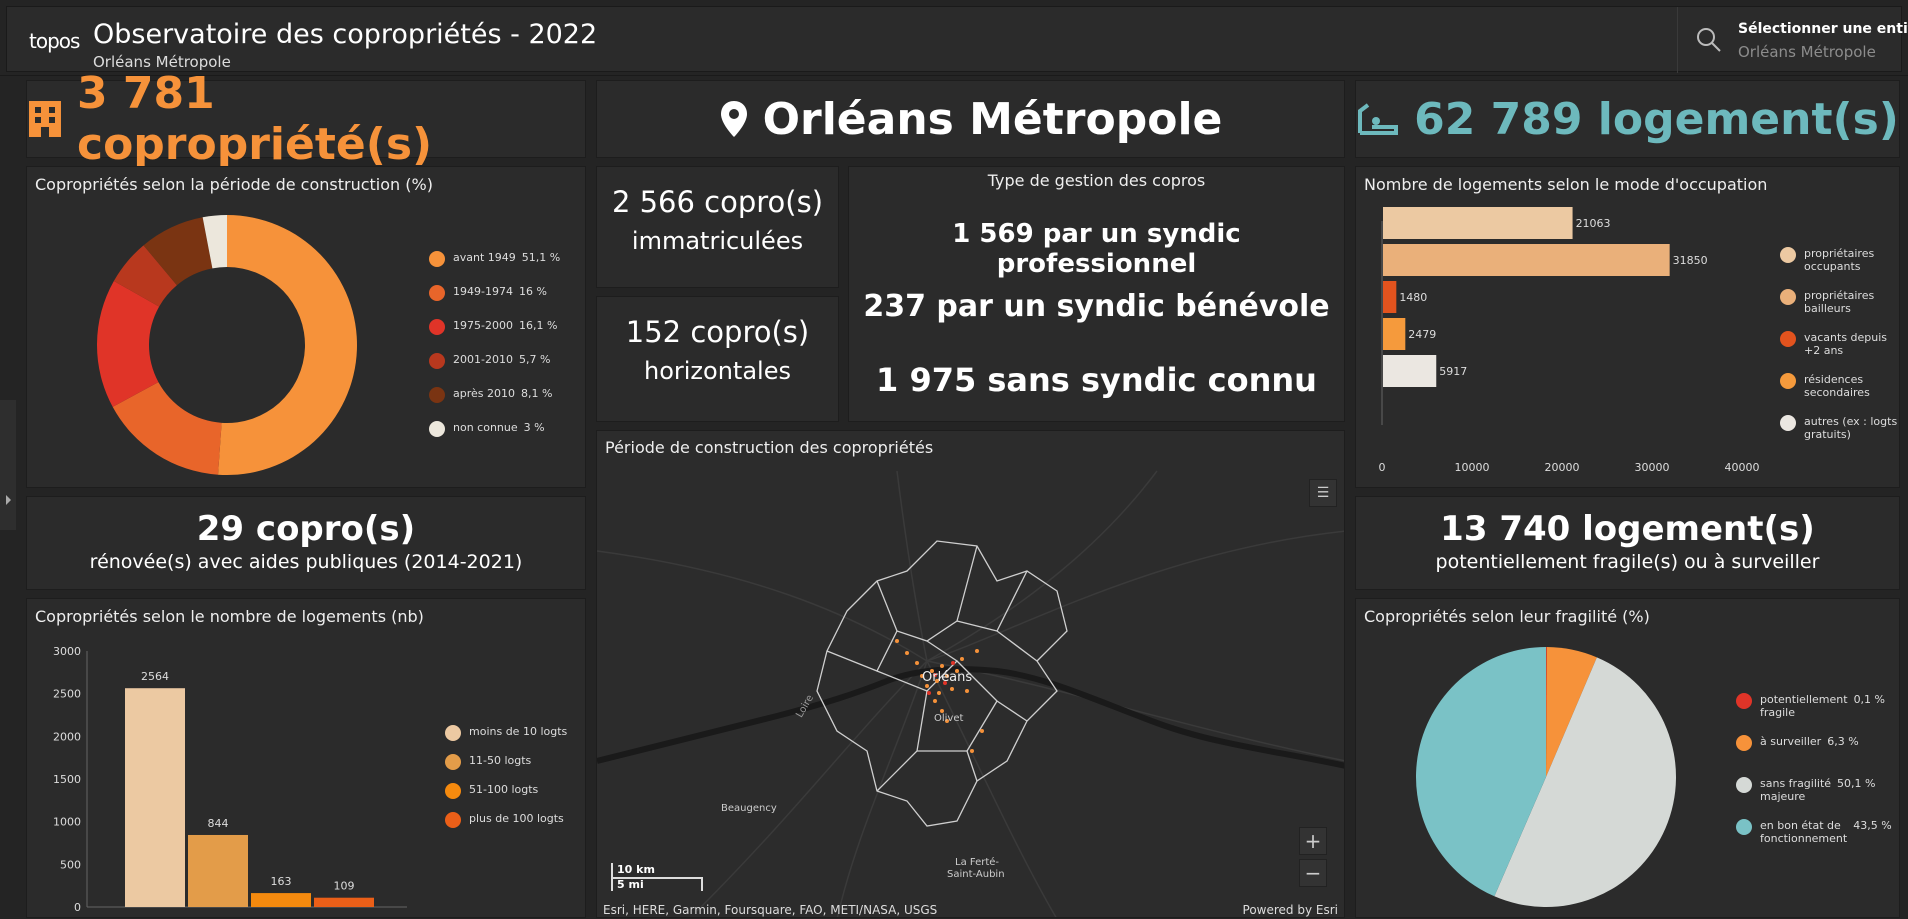 Image resolution: width=1908 pixels, height=919 pixels. I want to click on legend-item: potentiellement fragile 0,1 %, so click(1810, 706).